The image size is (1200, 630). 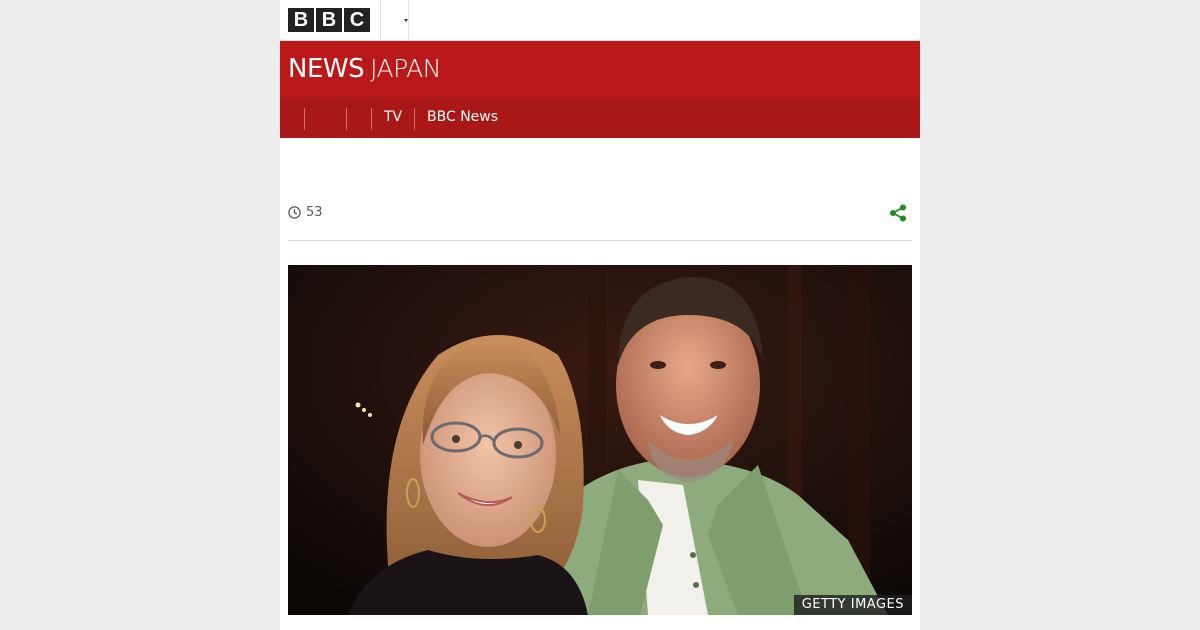 I want to click on masthead-title: NEWS JAPAN, so click(x=364, y=69).